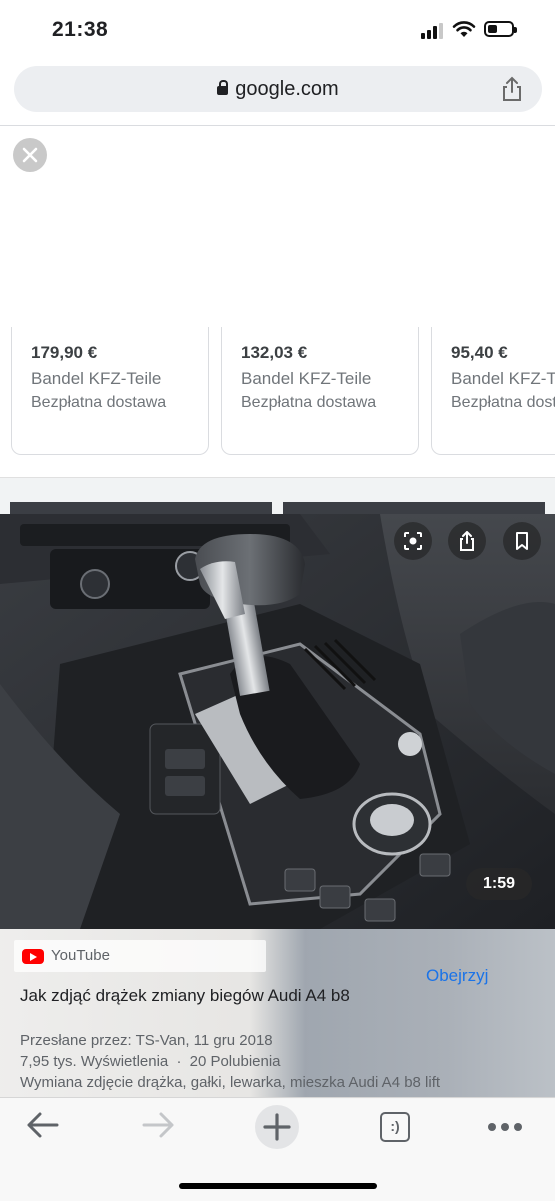 The image size is (555, 1201). I want to click on thumbnail-strip, so click(277, 508).